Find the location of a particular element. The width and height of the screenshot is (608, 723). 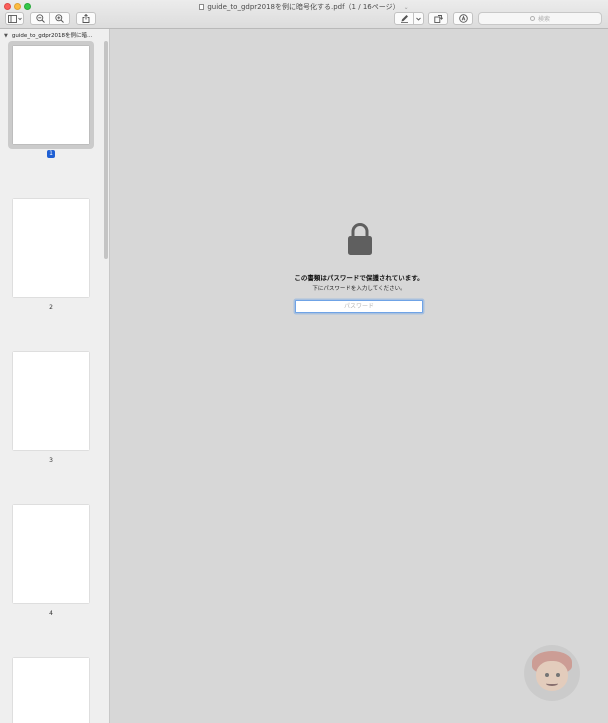

sidebar-icon is located at coordinates (14, 18).